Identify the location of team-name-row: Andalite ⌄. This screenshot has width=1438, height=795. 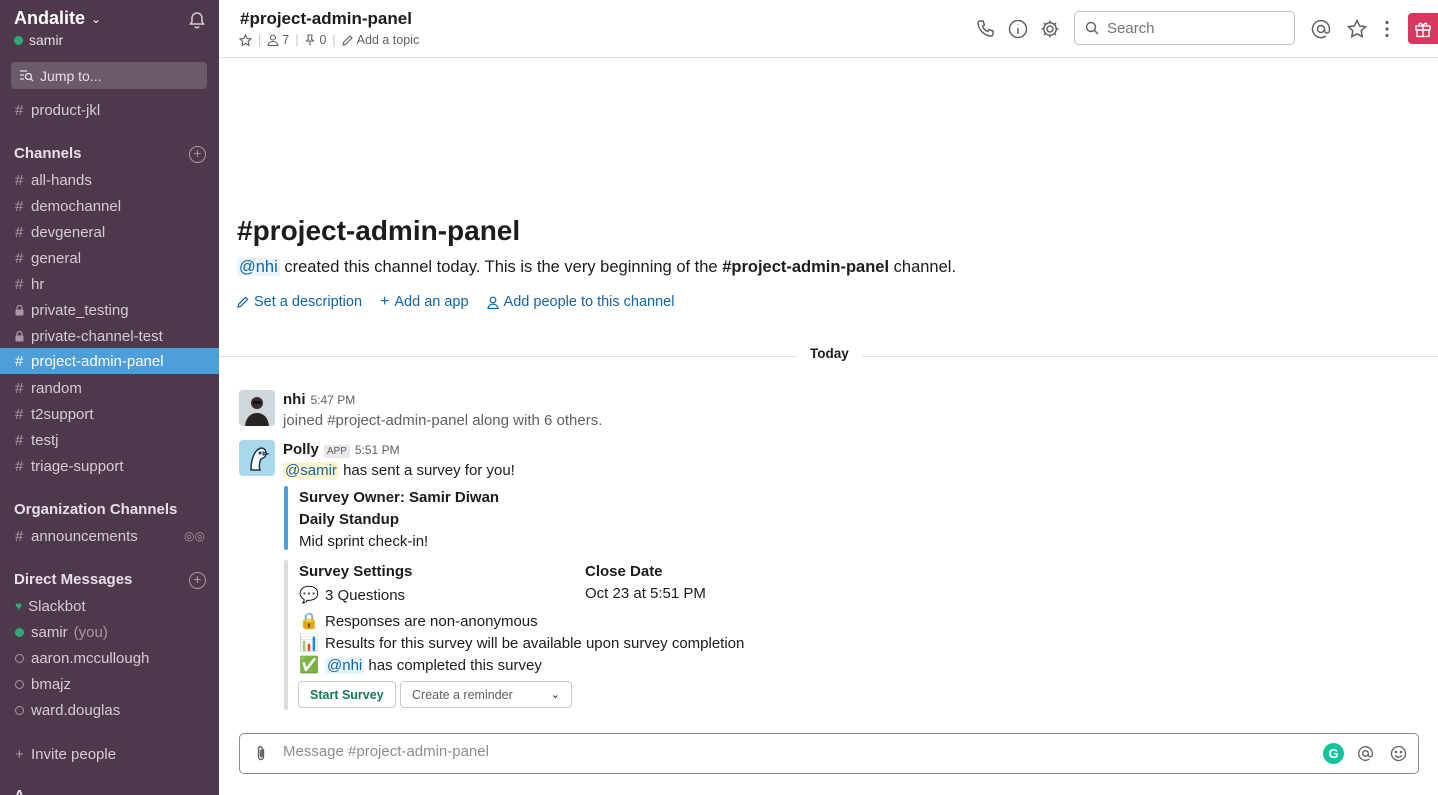
(57, 18).